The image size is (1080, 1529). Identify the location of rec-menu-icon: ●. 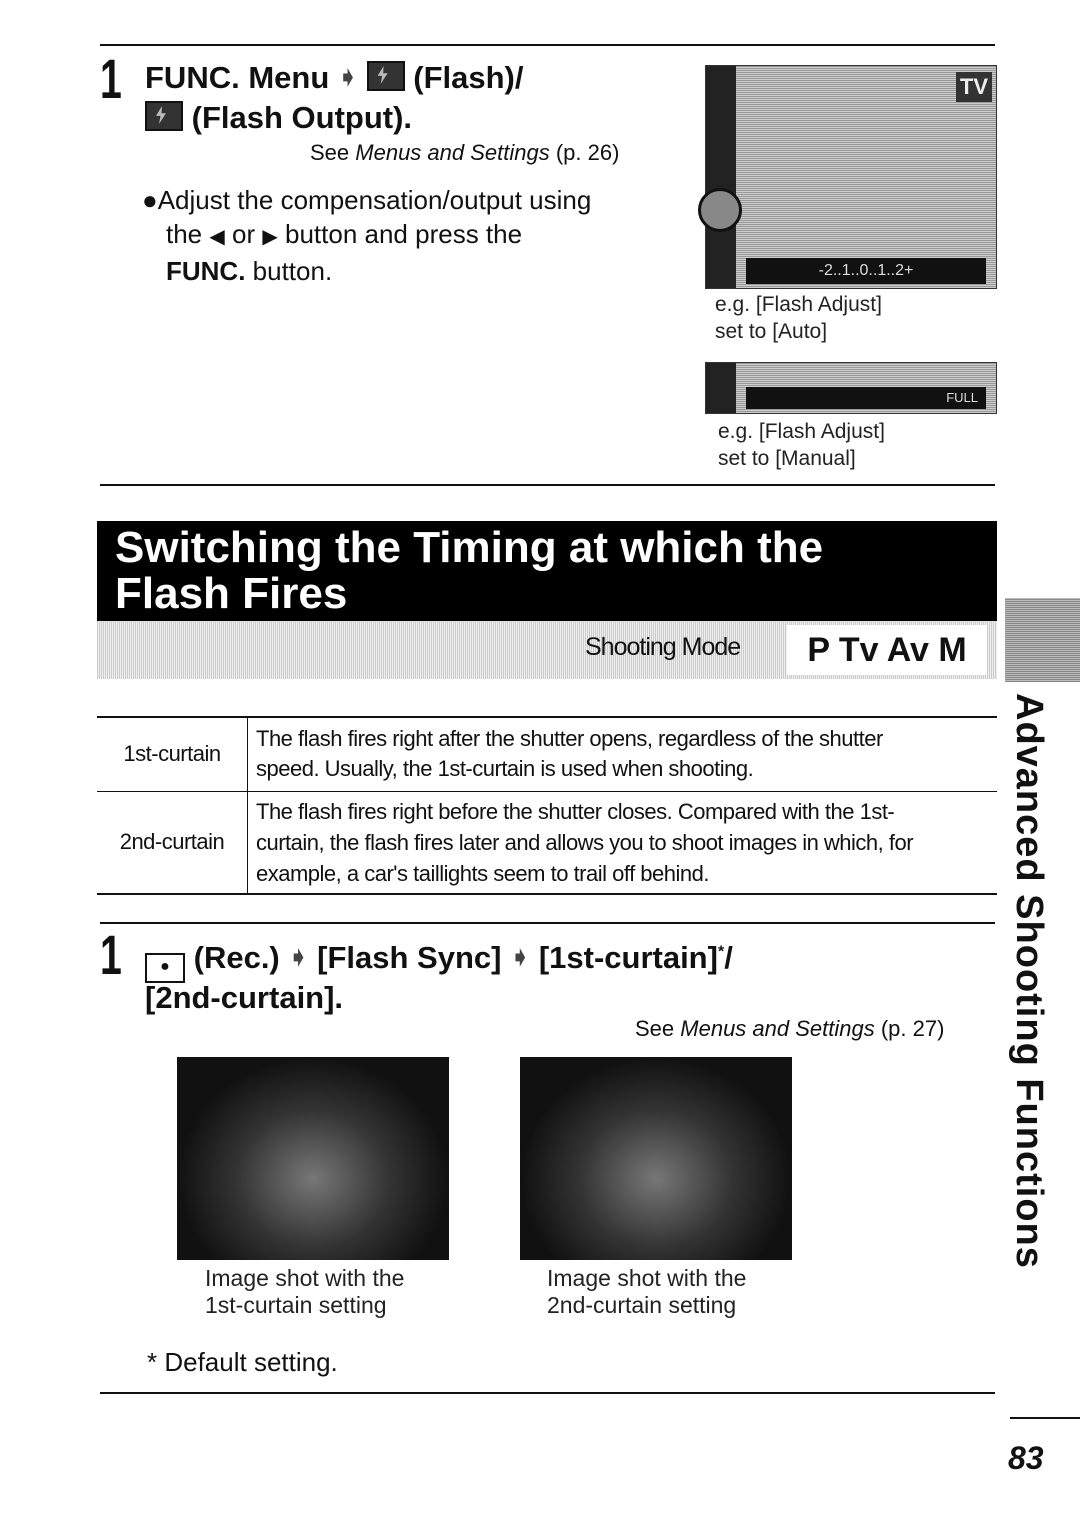
(165, 968).